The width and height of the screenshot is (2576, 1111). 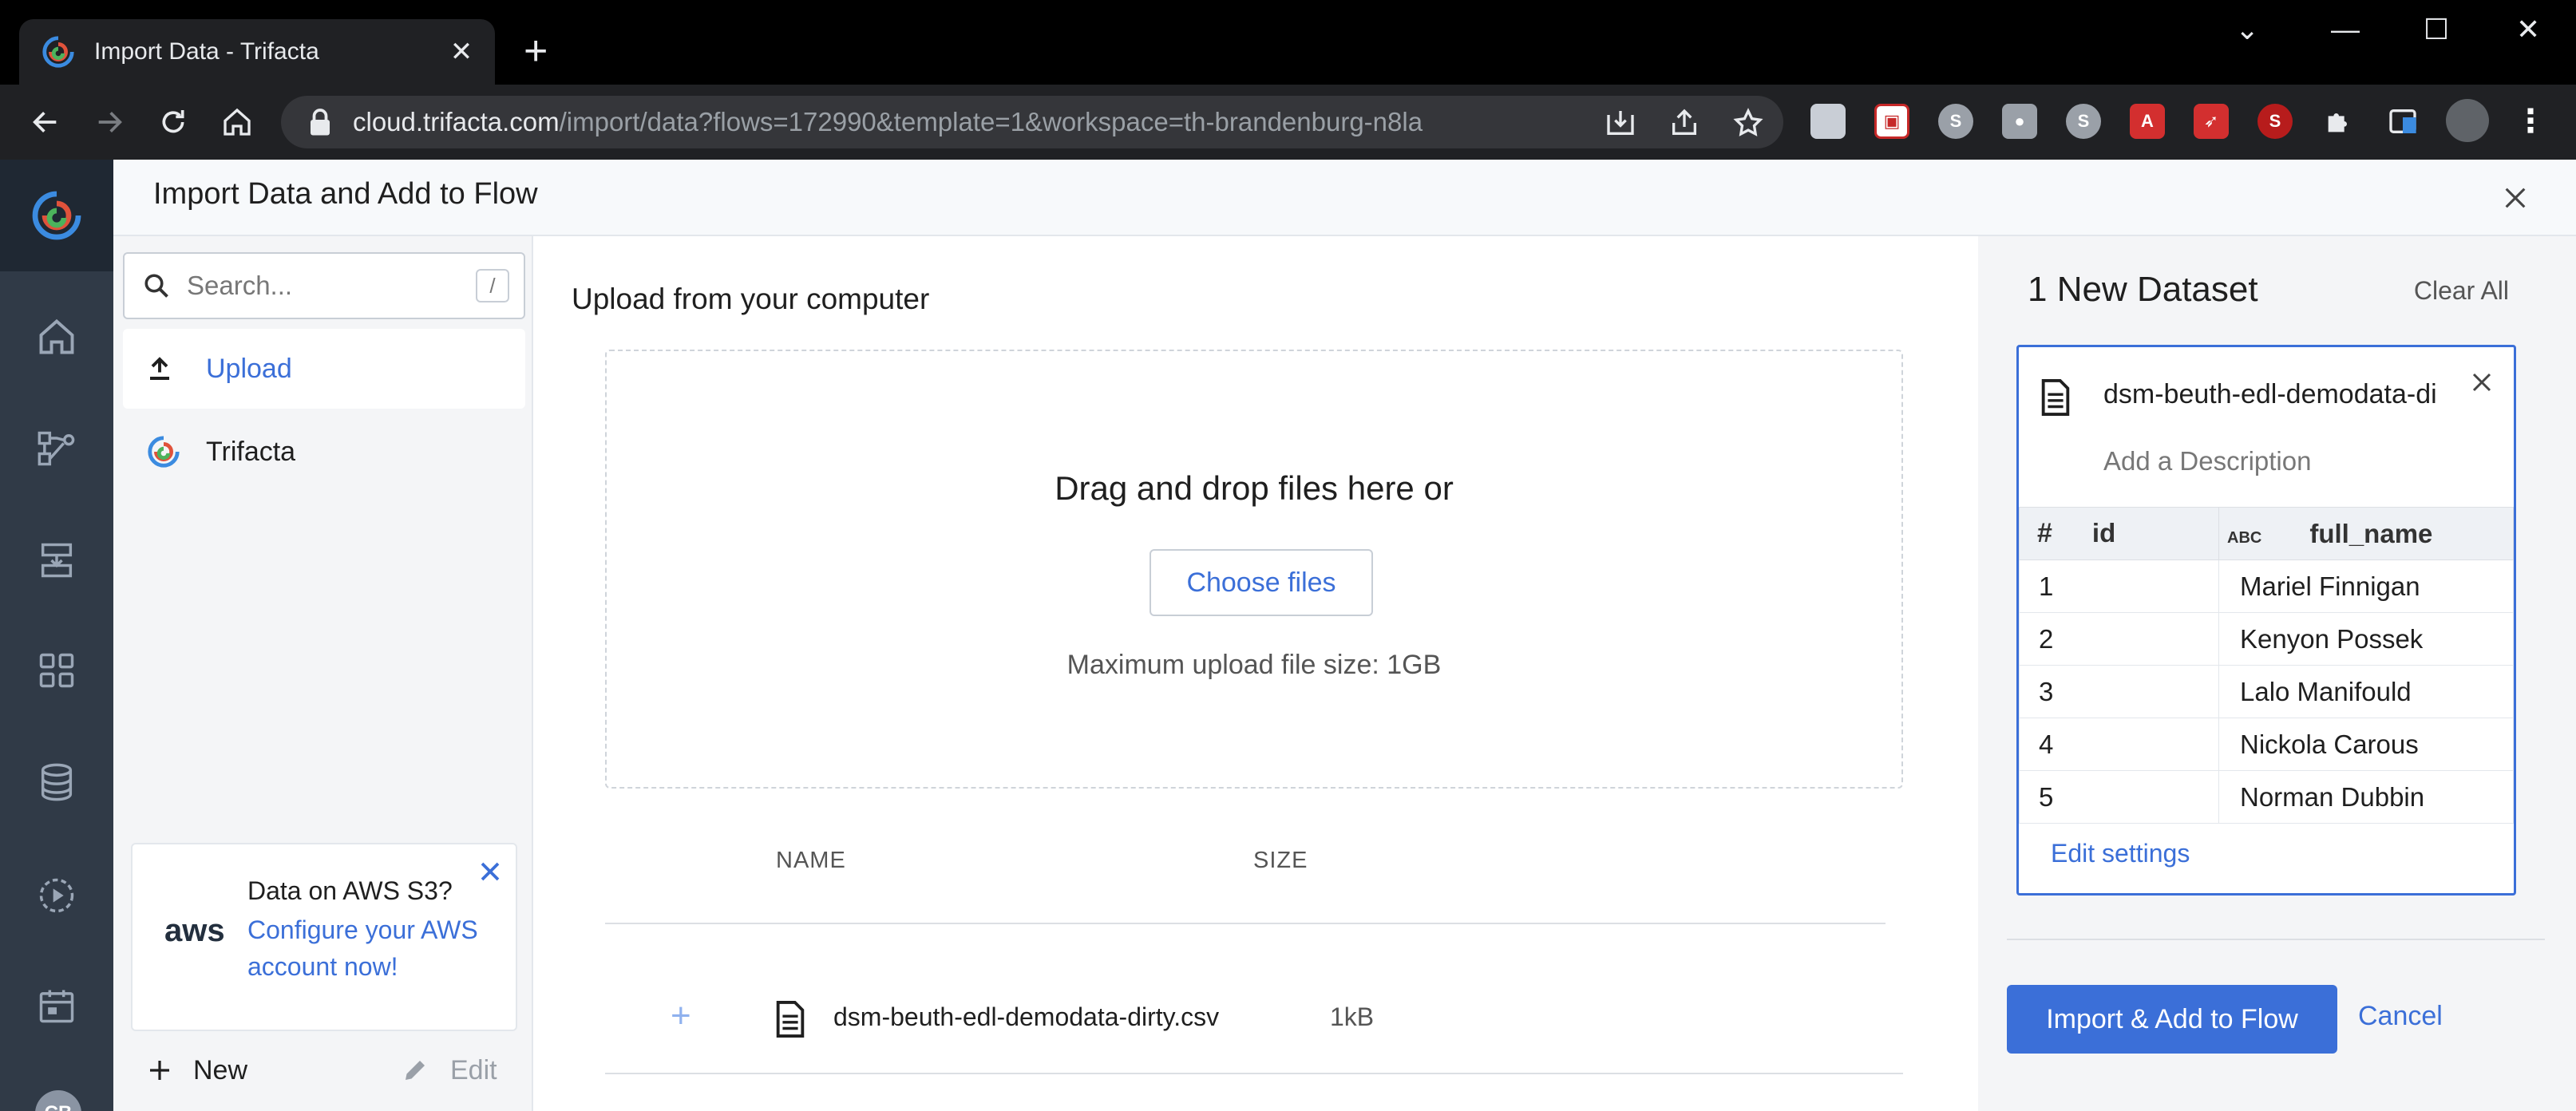 I want to click on extension-s-icon: S, so click(x=1956, y=121).